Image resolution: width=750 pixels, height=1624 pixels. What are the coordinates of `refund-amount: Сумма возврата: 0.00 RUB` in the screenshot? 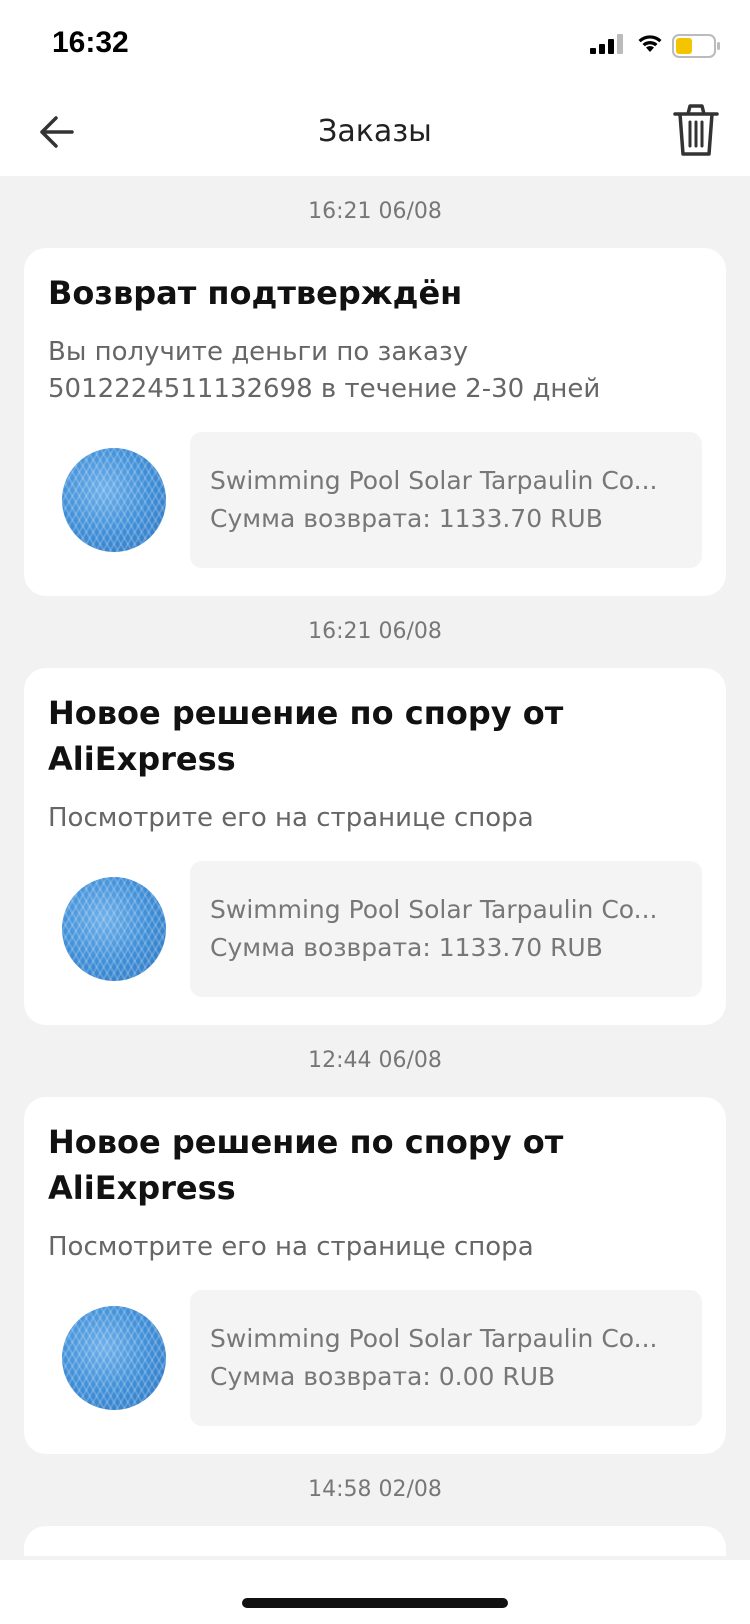 It's located at (383, 1376).